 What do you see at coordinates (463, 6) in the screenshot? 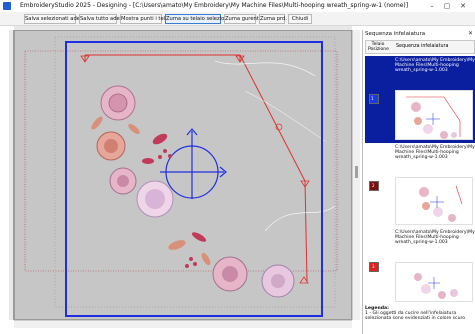
I see `close-icon: ✕` at bounding box center [463, 6].